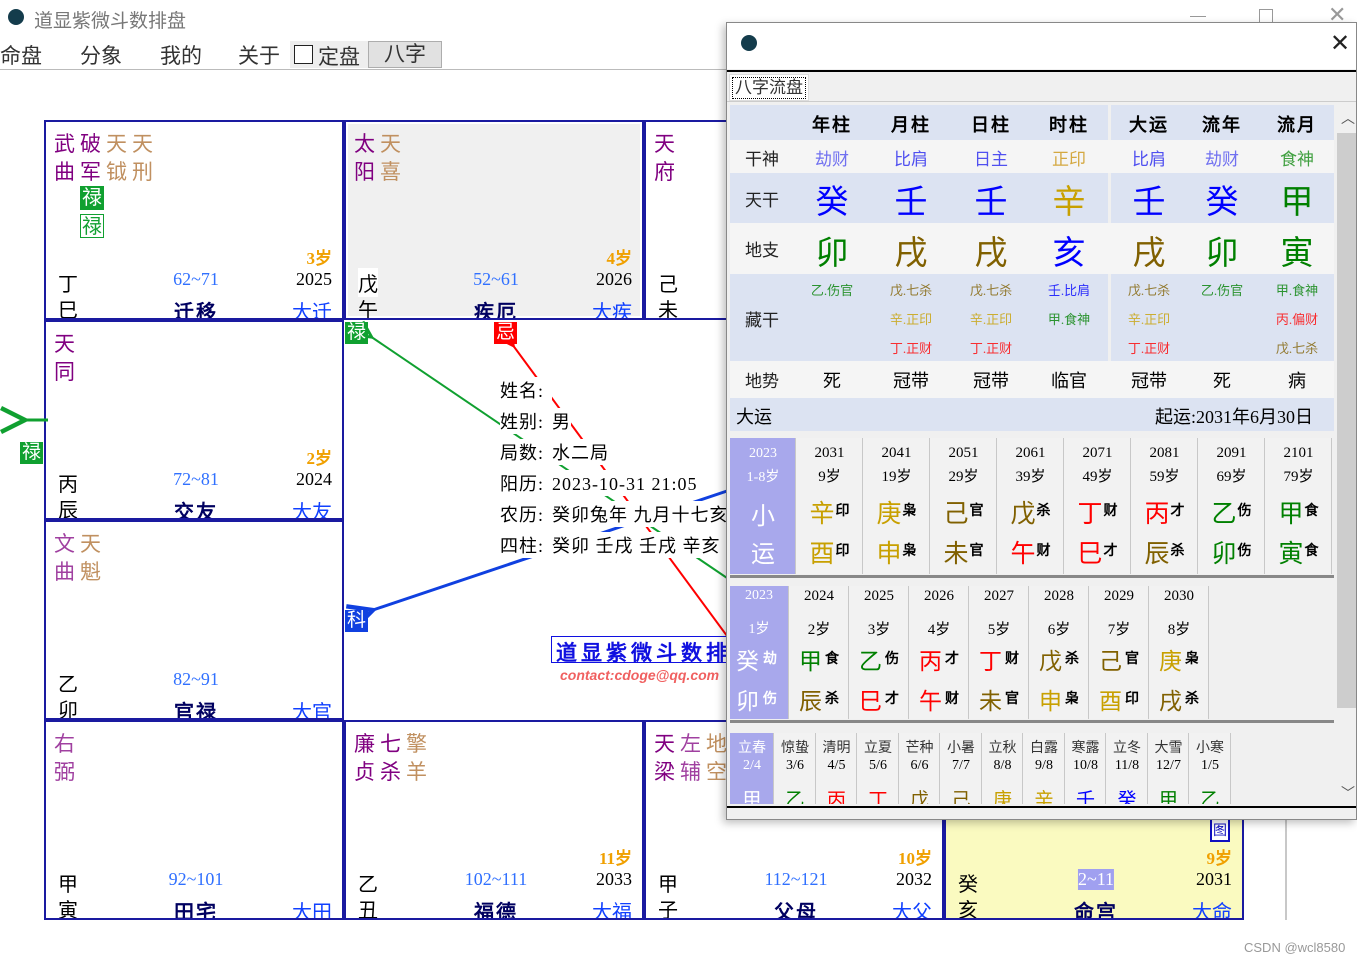  I want to click on ganzhi: 寅, so click(1291, 554).